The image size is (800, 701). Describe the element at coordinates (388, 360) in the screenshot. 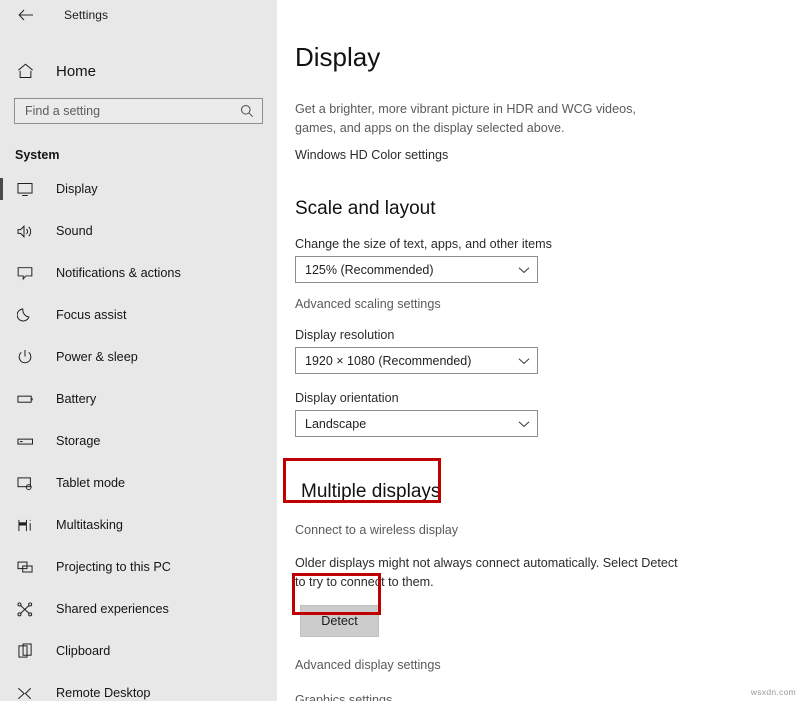

I see `resolution-value: 1920 × 1080 (Recommended)` at that location.